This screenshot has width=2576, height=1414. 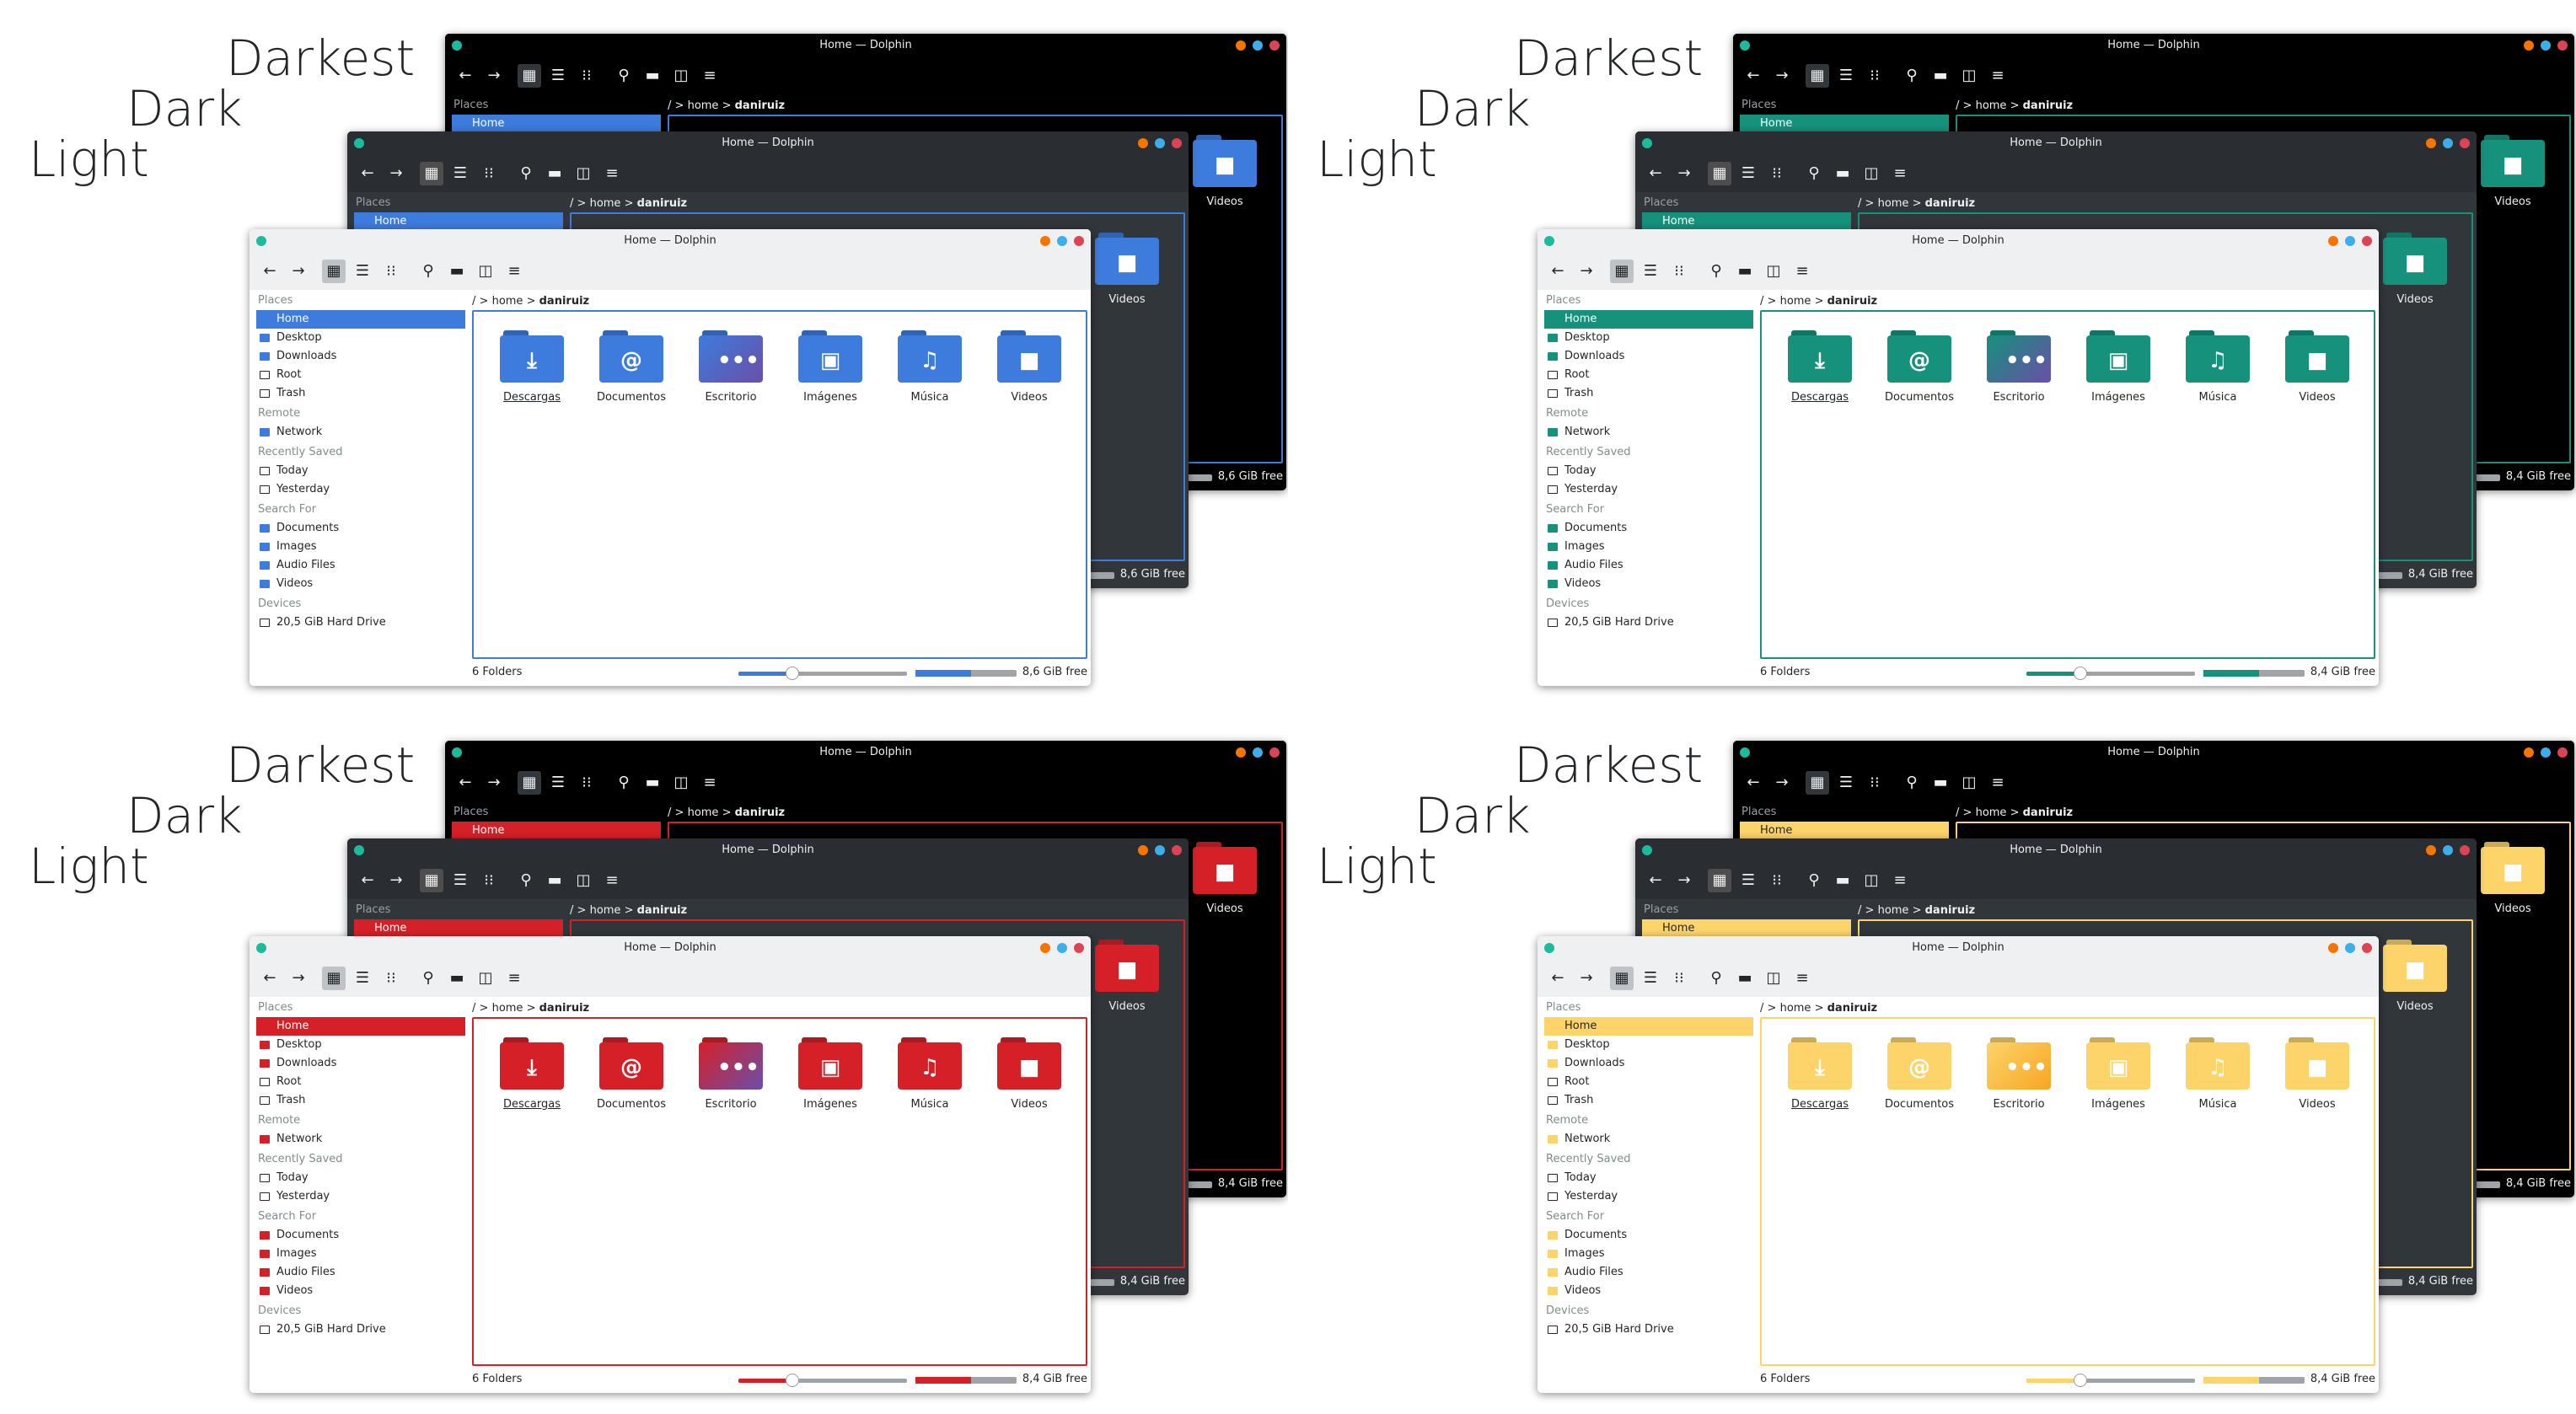 I want to click on breadcrumb-user: daniruiz, so click(x=760, y=812).